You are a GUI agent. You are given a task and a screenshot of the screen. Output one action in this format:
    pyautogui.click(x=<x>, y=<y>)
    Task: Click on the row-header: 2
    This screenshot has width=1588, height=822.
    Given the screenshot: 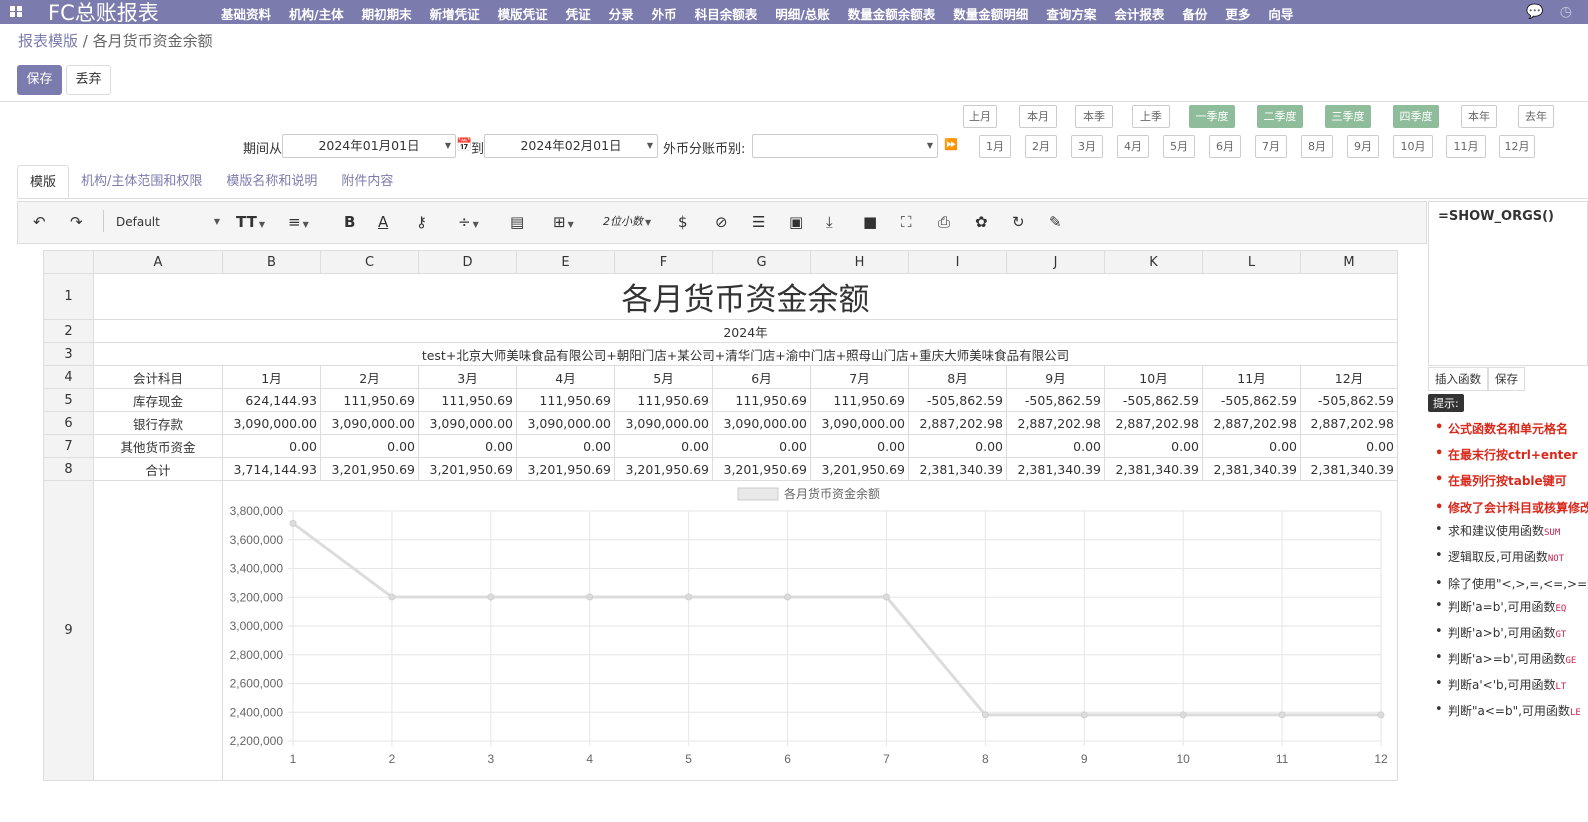 What is the action you would take?
    pyautogui.click(x=68, y=331)
    